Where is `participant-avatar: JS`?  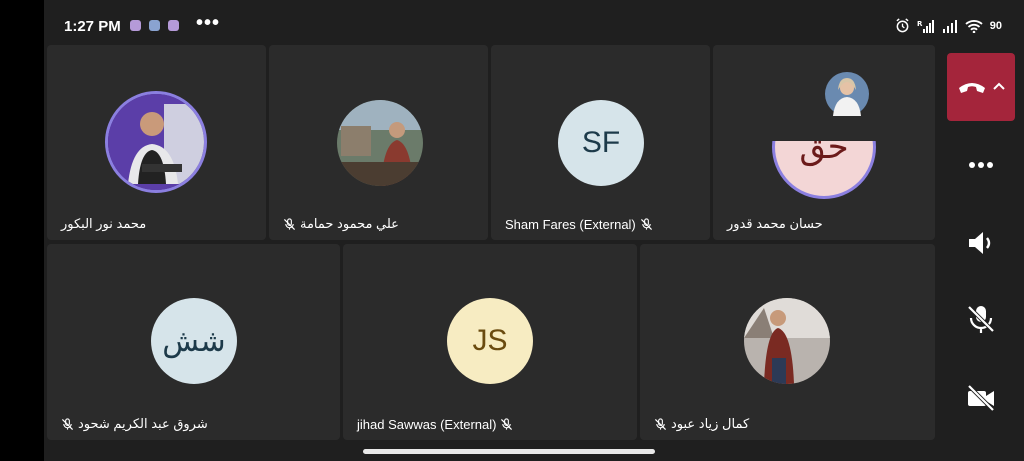 participant-avatar: JS is located at coordinates (490, 341).